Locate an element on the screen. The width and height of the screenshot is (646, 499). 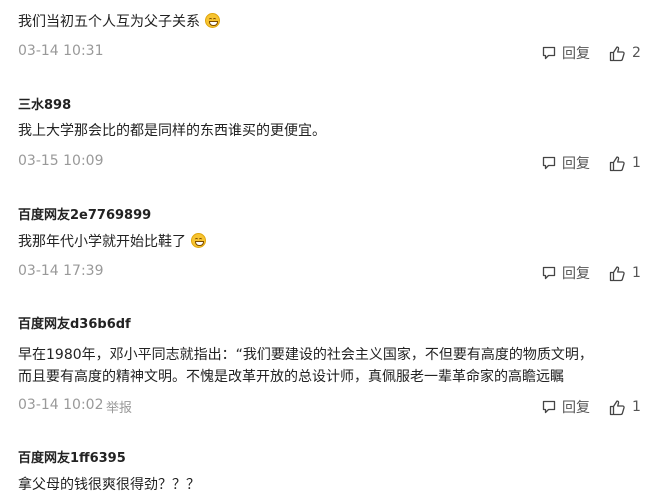
comment-text-content: 我那年代小学就开始比鞋了 is located at coordinates (102, 242).